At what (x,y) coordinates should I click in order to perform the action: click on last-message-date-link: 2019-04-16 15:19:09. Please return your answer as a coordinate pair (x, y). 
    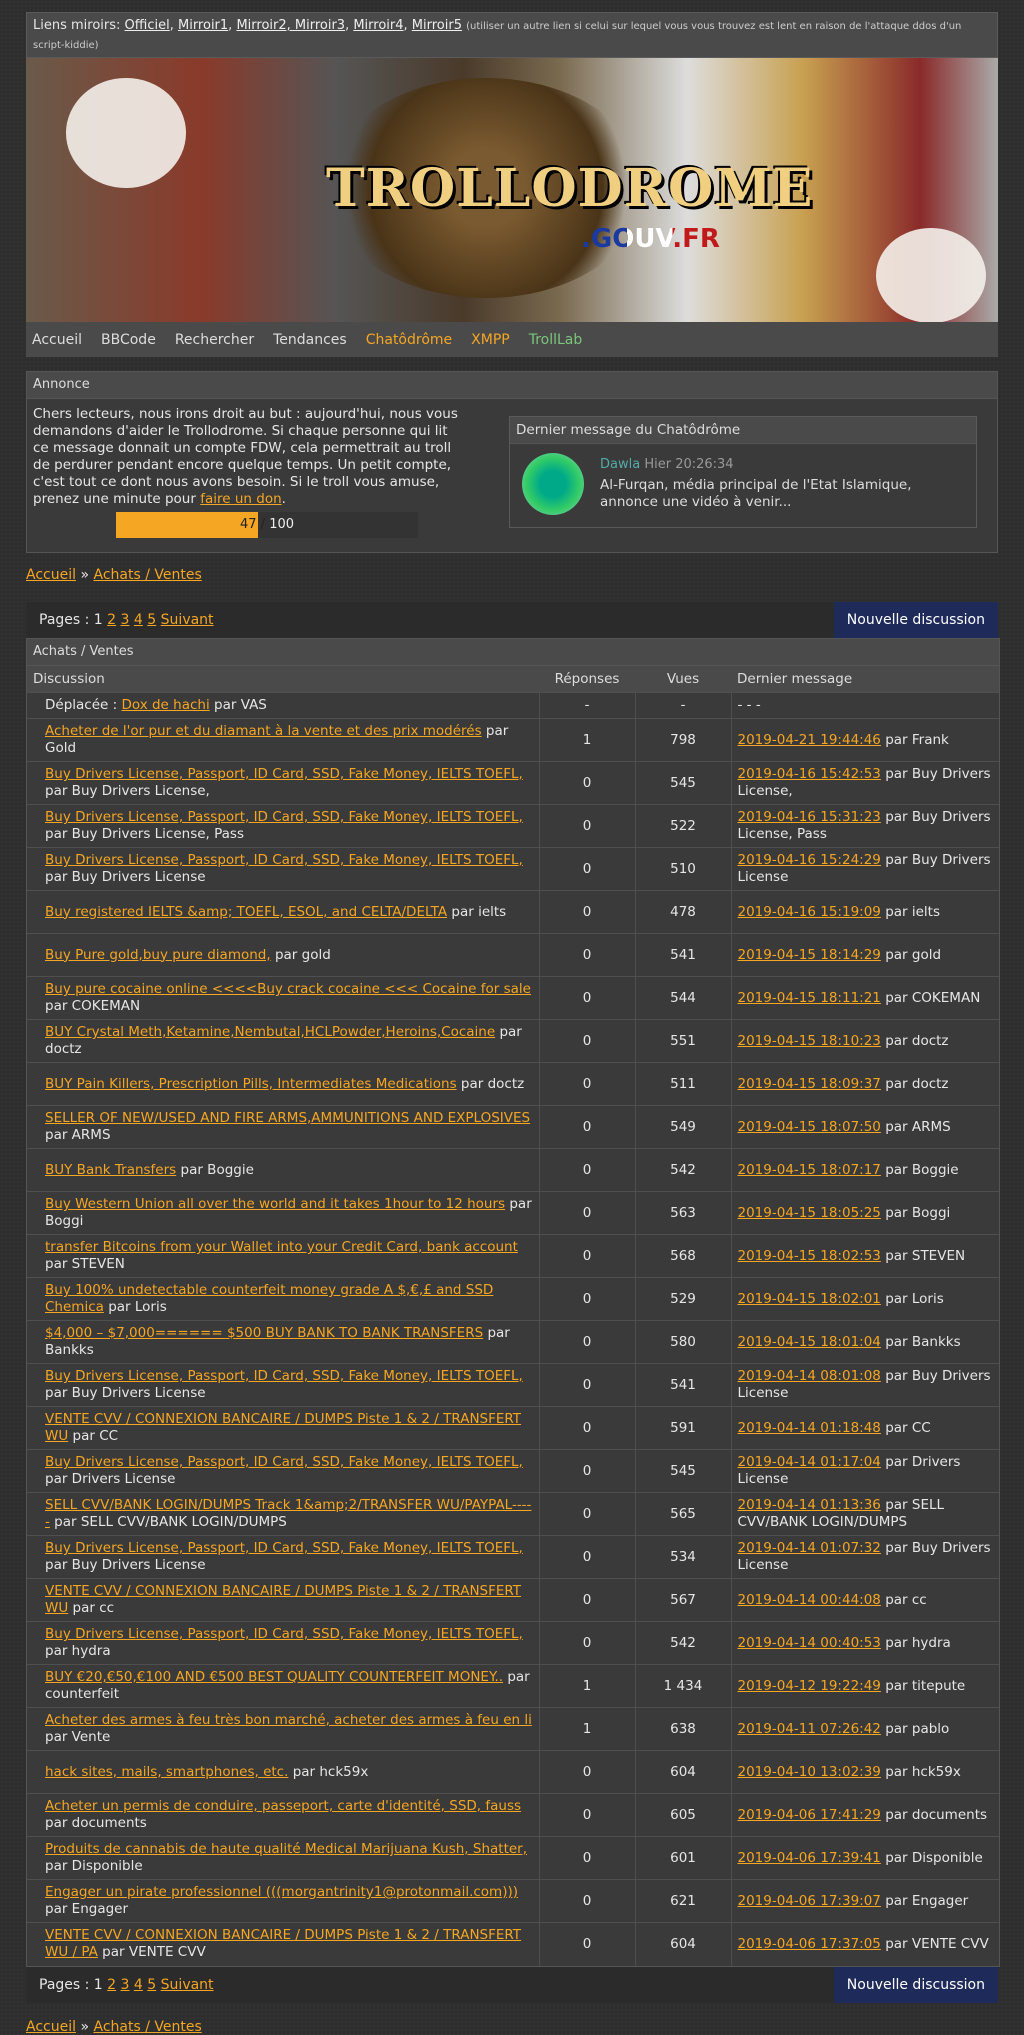
    Looking at the image, I should click on (809, 912).